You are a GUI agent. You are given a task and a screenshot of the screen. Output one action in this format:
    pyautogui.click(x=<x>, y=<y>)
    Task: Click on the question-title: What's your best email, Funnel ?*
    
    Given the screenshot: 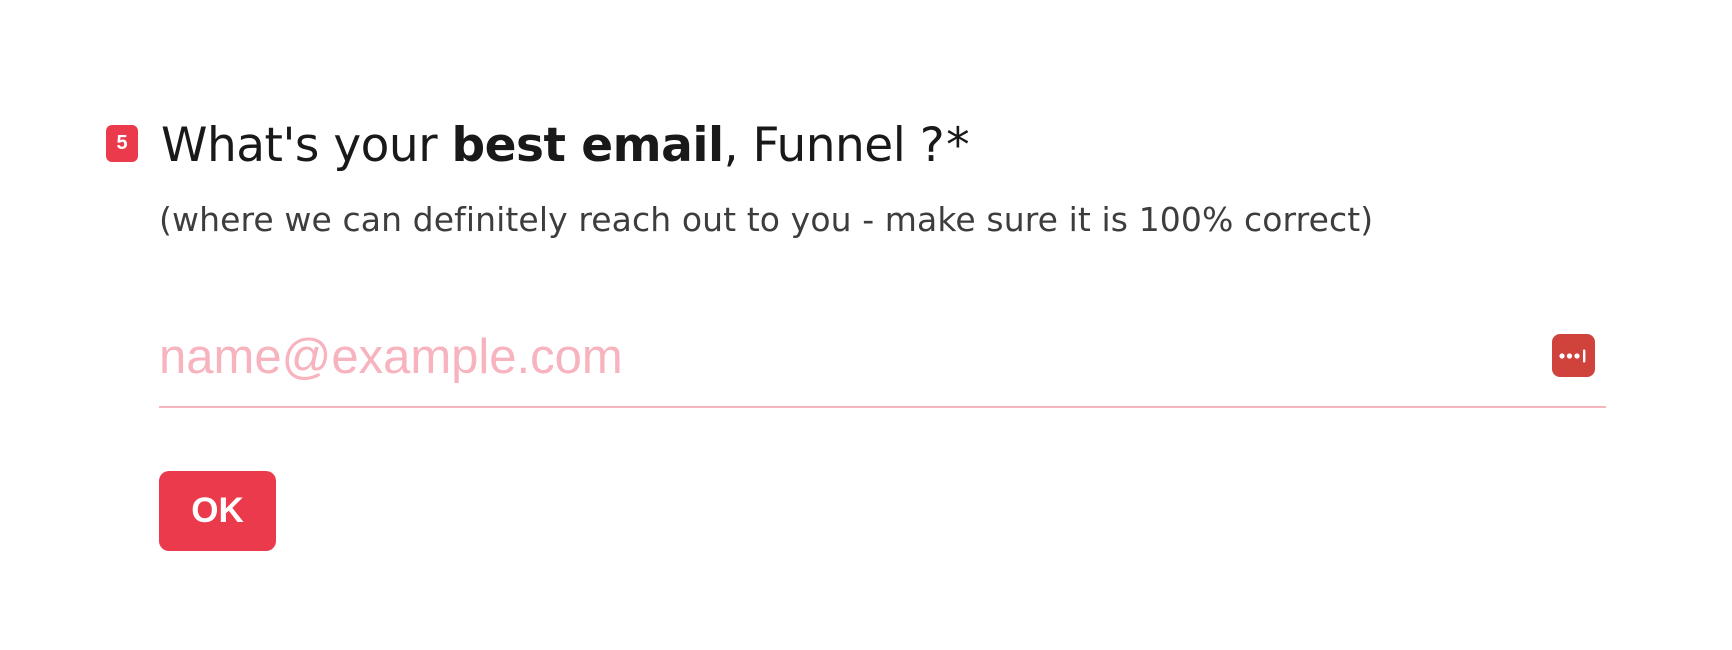 What is the action you would take?
    pyautogui.click(x=565, y=146)
    